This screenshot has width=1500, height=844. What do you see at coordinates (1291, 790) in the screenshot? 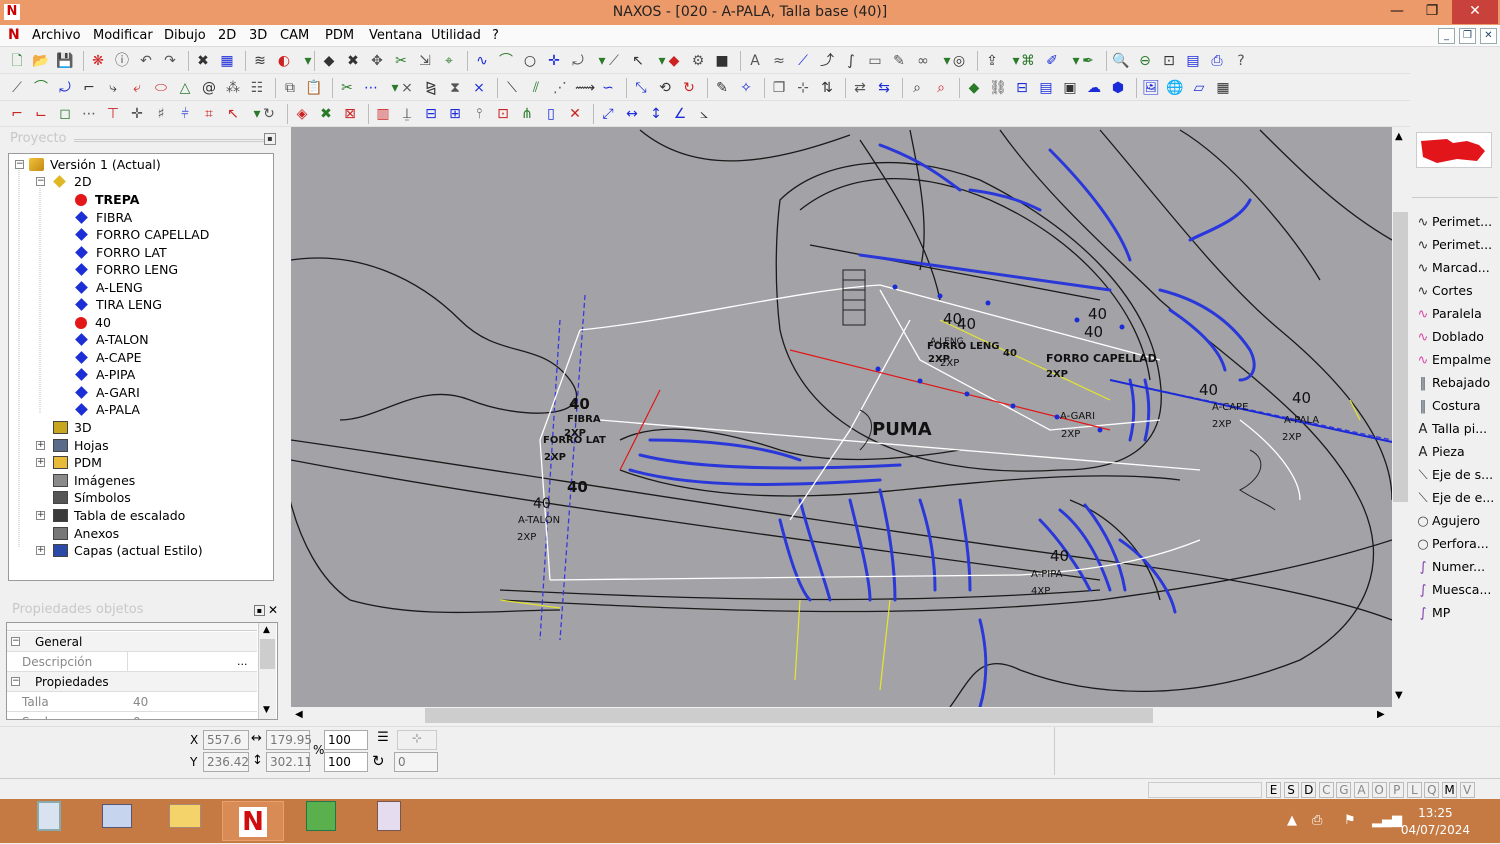
I see `status-toggle-s: S` at bounding box center [1291, 790].